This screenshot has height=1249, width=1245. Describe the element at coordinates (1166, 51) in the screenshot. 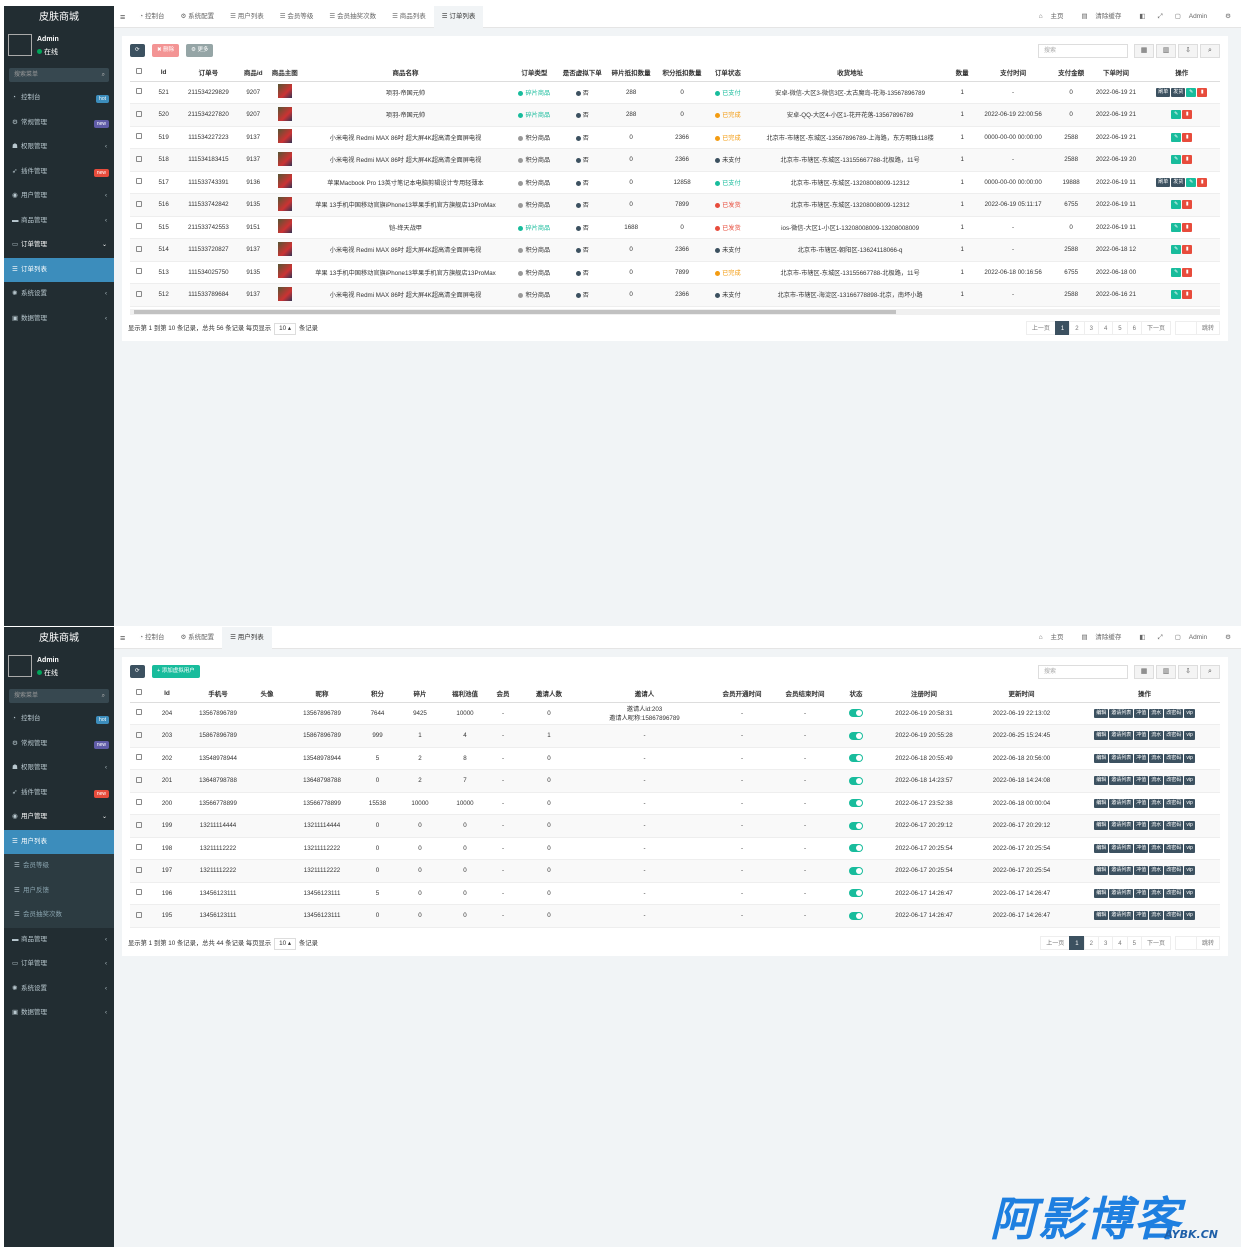

I see `columns-icon: ▥` at that location.